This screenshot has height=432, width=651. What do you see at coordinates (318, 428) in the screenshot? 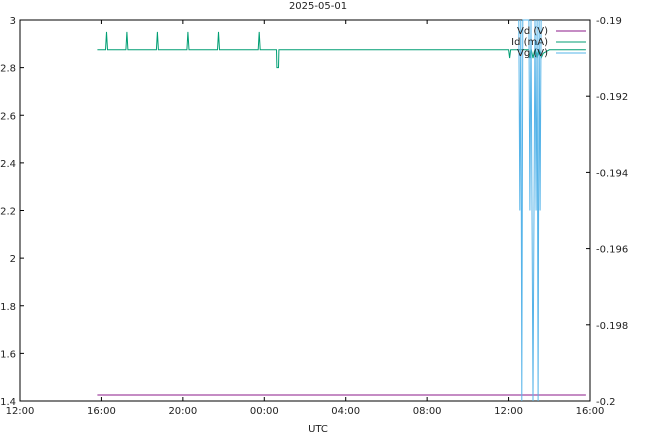
I see `x-axis-label: UTC` at bounding box center [318, 428].